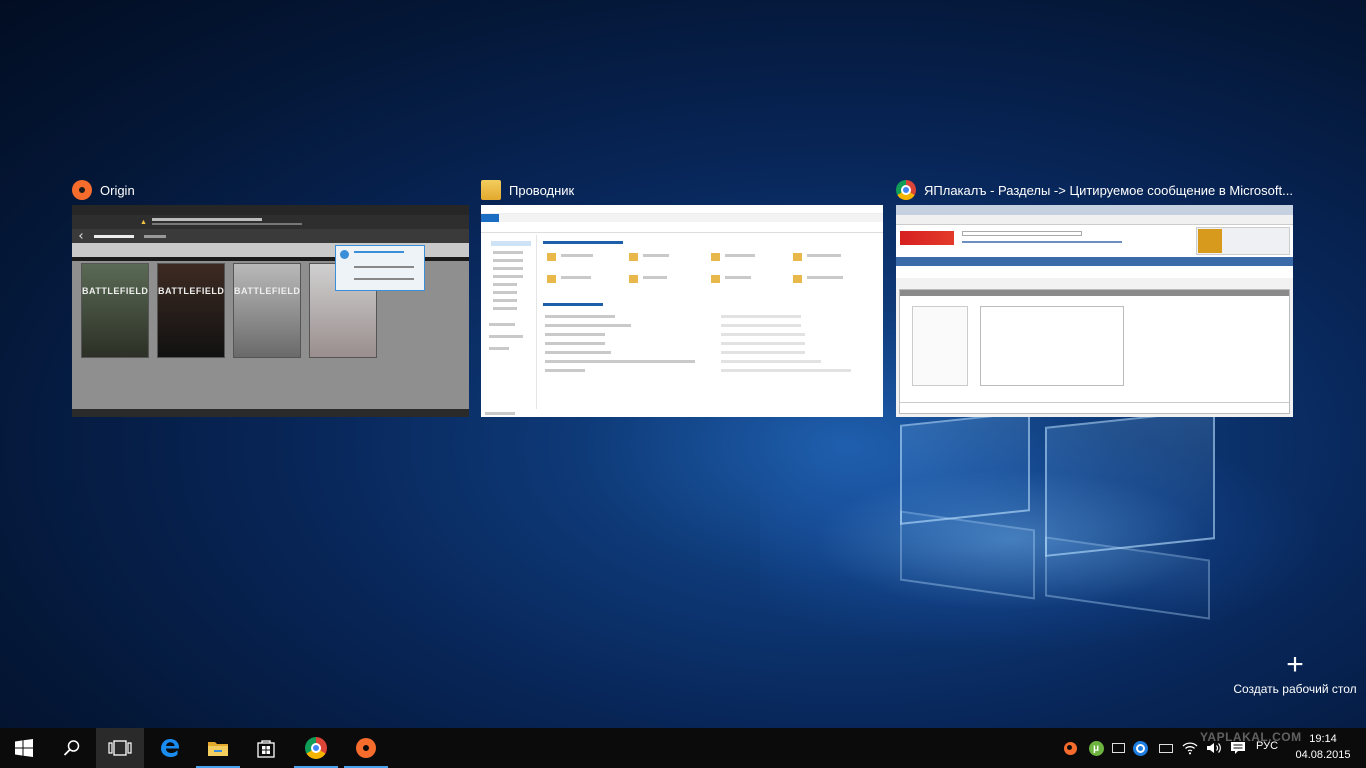 Image resolution: width=1366 pixels, height=768 pixels. What do you see at coordinates (380, 268) in the screenshot?
I see `notification-popup` at bounding box center [380, 268].